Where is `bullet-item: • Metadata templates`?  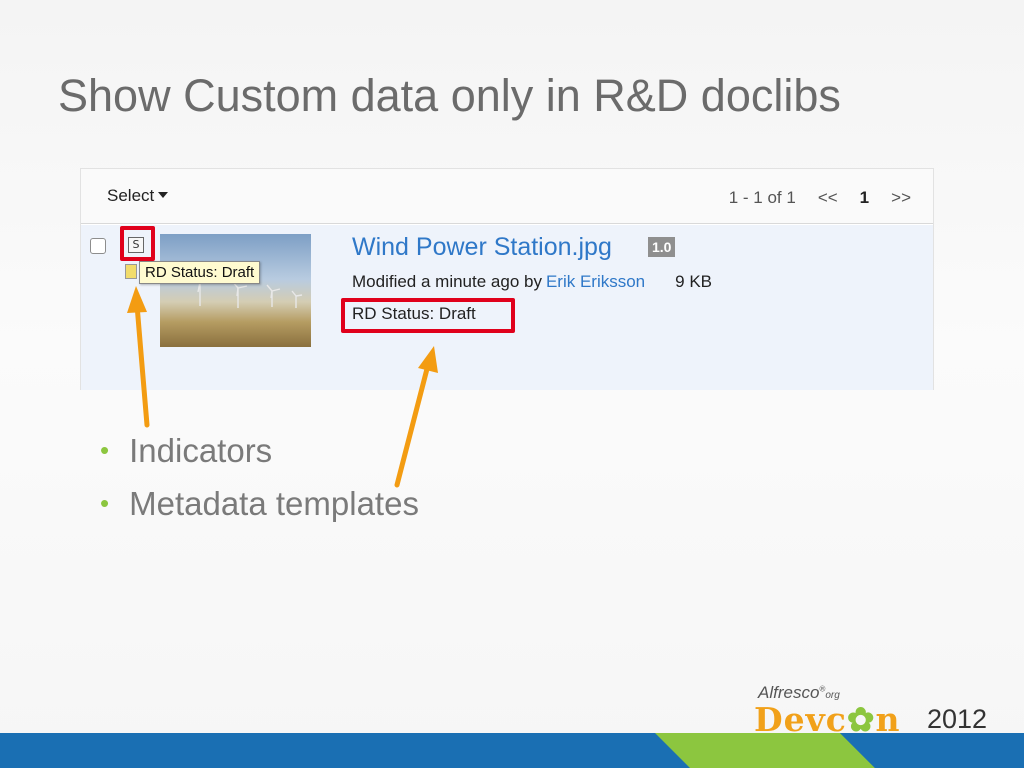 bullet-item: • Metadata templates is located at coordinates (259, 504).